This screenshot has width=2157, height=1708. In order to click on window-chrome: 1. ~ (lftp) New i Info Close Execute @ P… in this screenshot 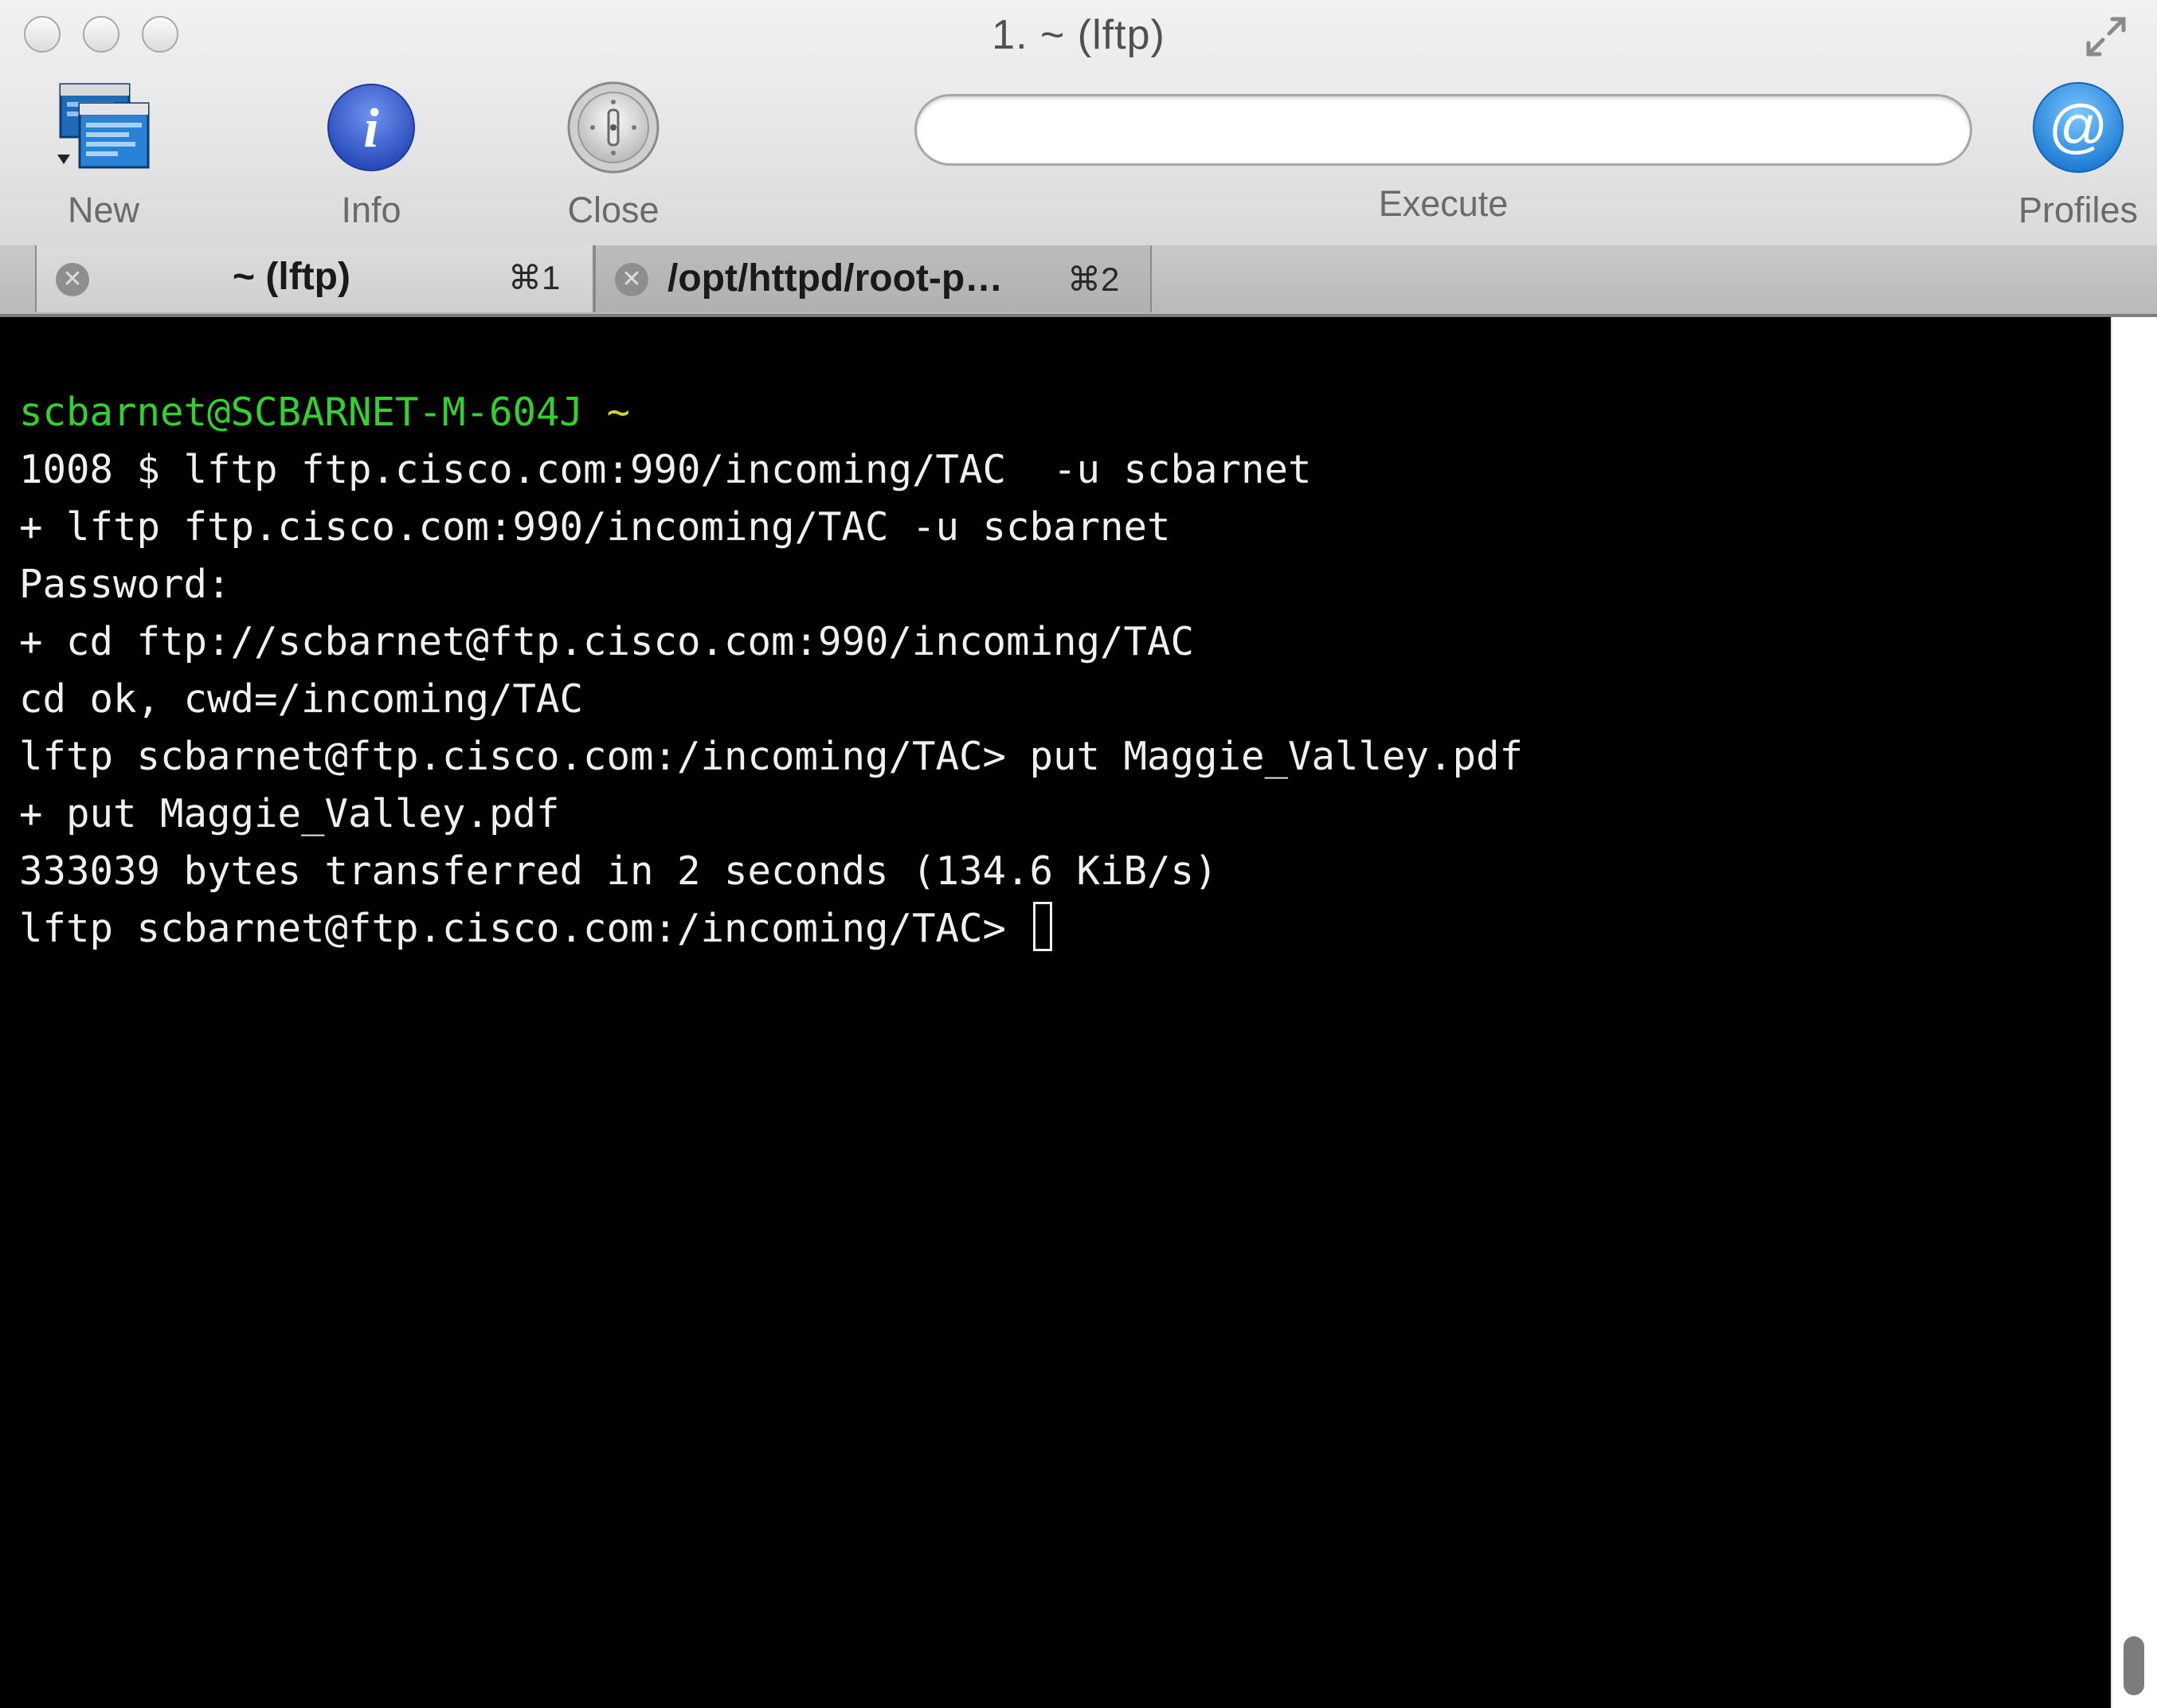, I will do `click(1078, 124)`.